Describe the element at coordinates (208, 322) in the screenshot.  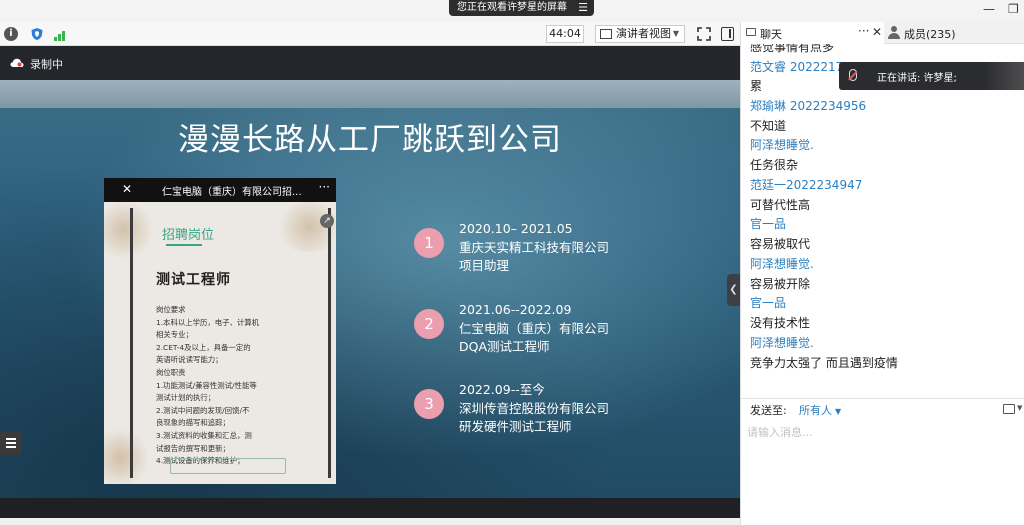
I see `job-line: 1.本科以上学历，电子、计算机` at that location.